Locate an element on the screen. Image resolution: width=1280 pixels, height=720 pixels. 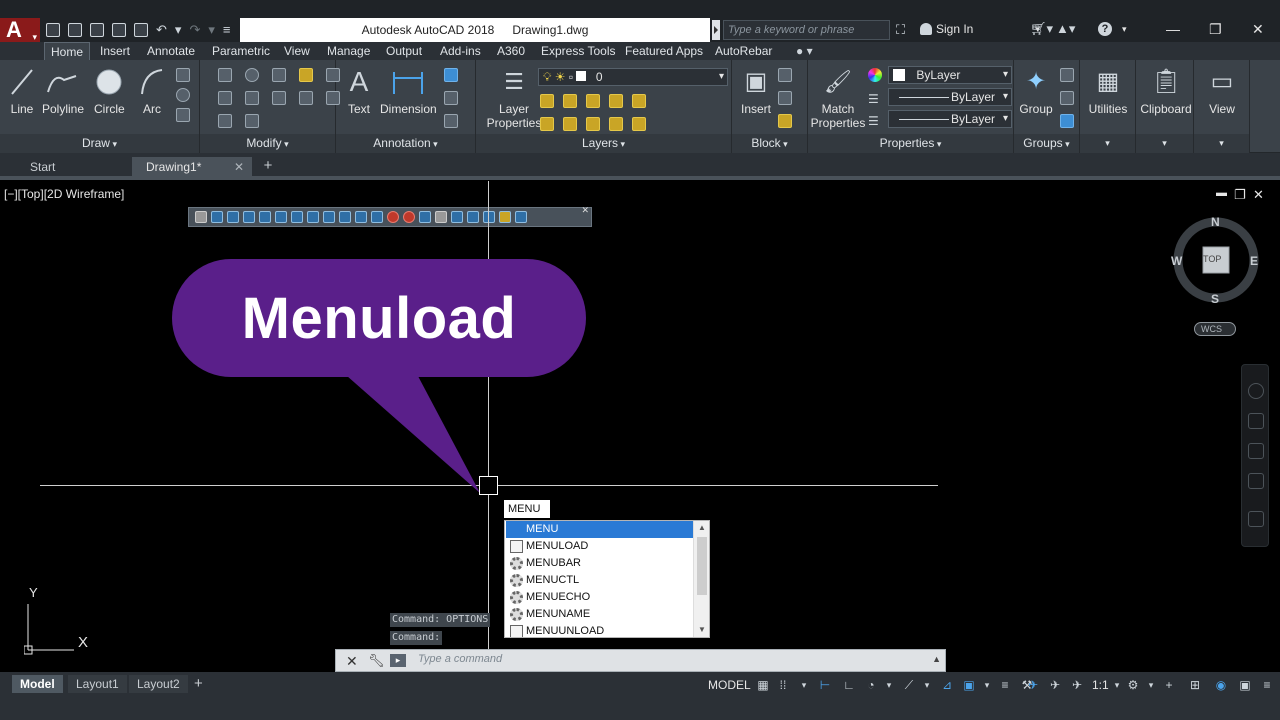
rectangle-icon is located at coordinates (183, 75).